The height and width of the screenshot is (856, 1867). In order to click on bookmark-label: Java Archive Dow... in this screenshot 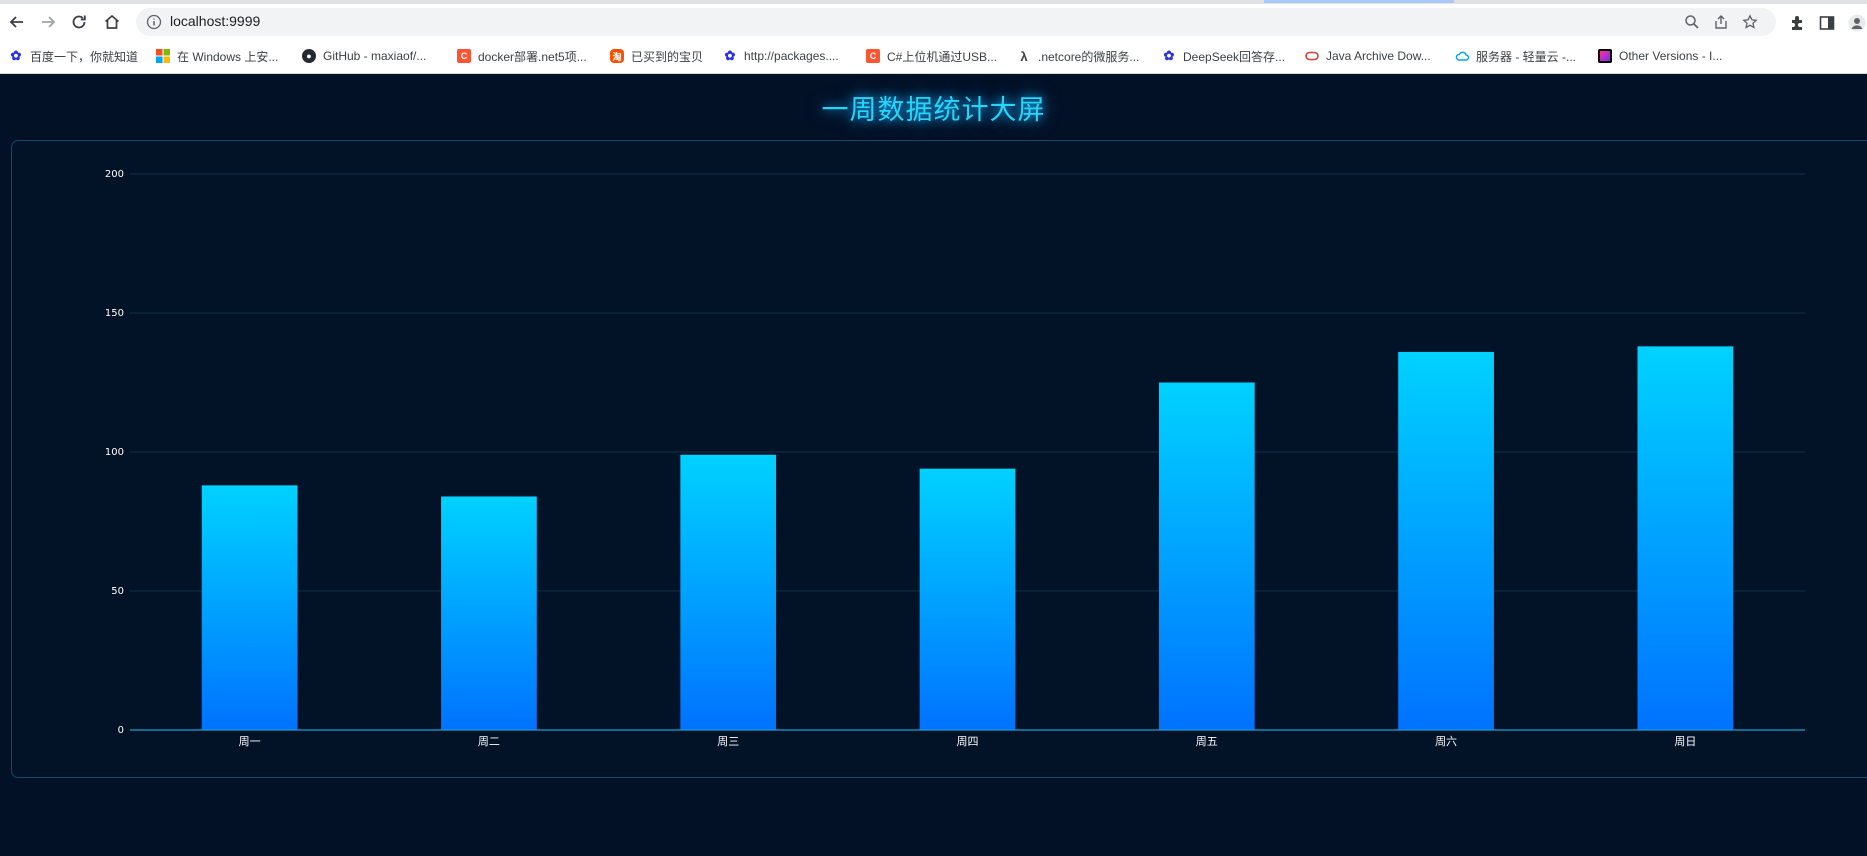, I will do `click(1378, 56)`.